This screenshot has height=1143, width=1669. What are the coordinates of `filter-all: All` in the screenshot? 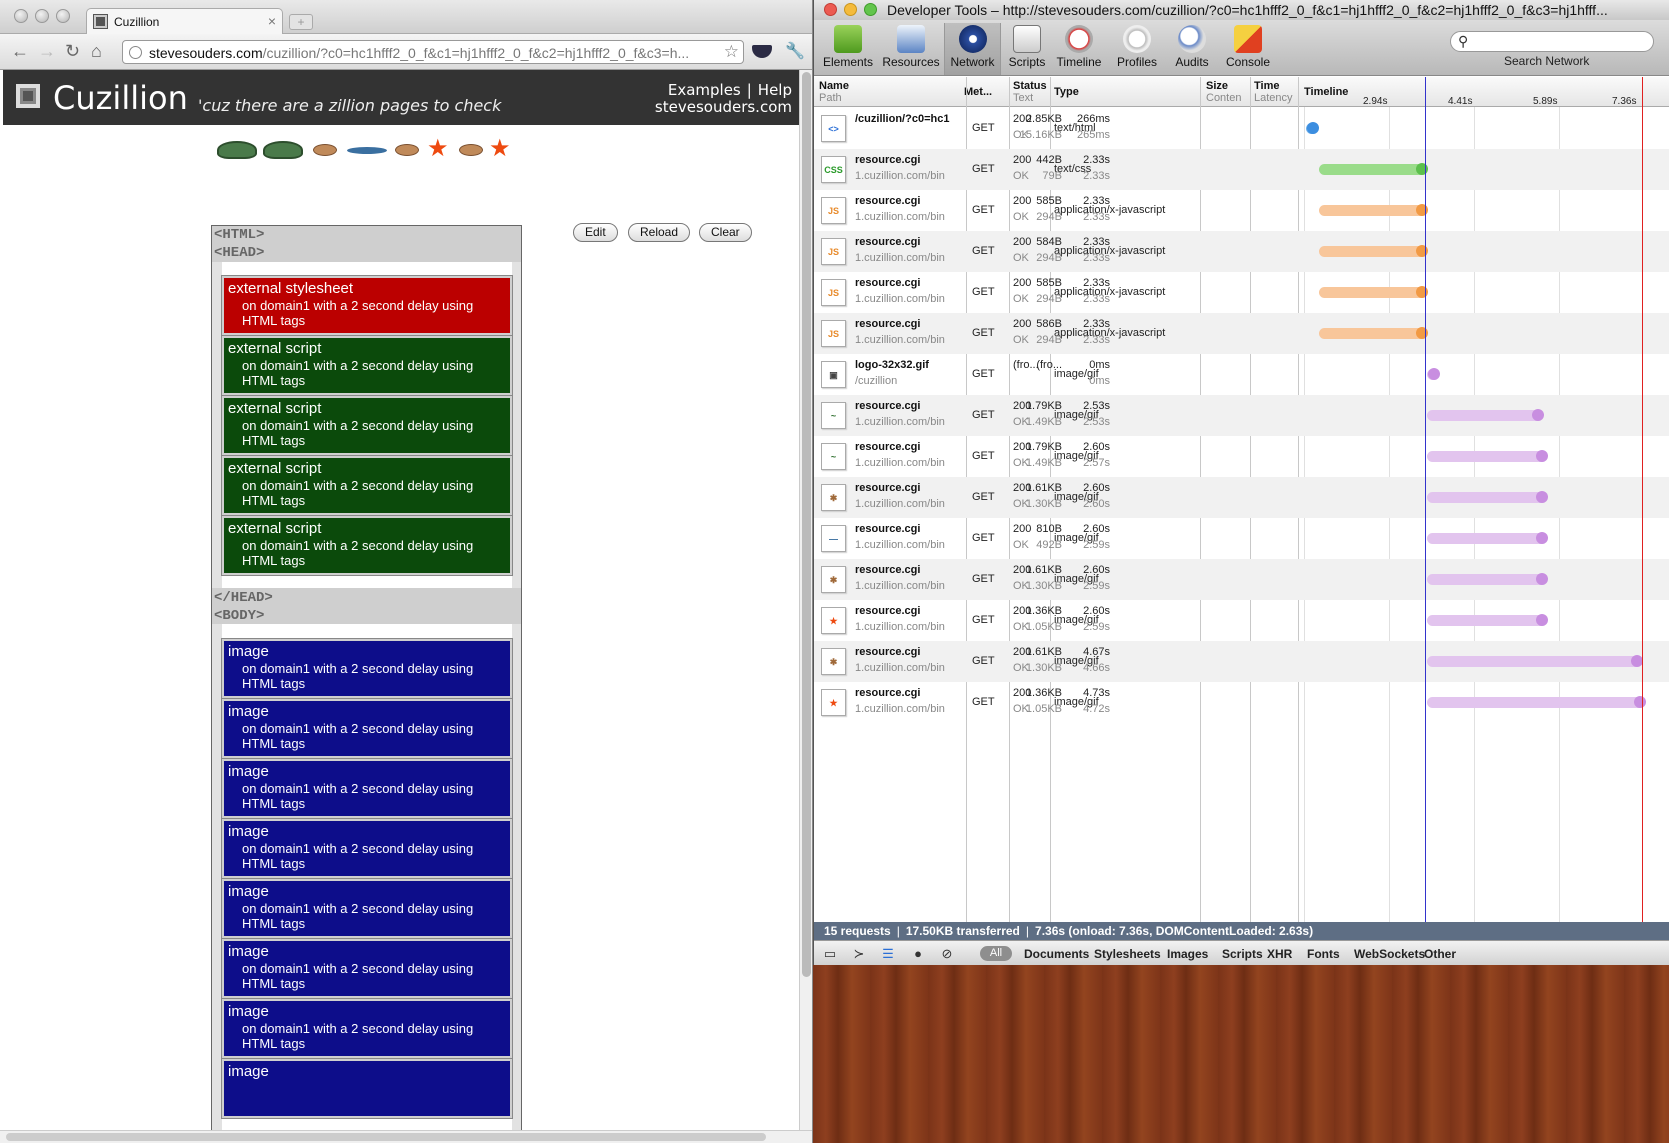 It's located at (996, 953).